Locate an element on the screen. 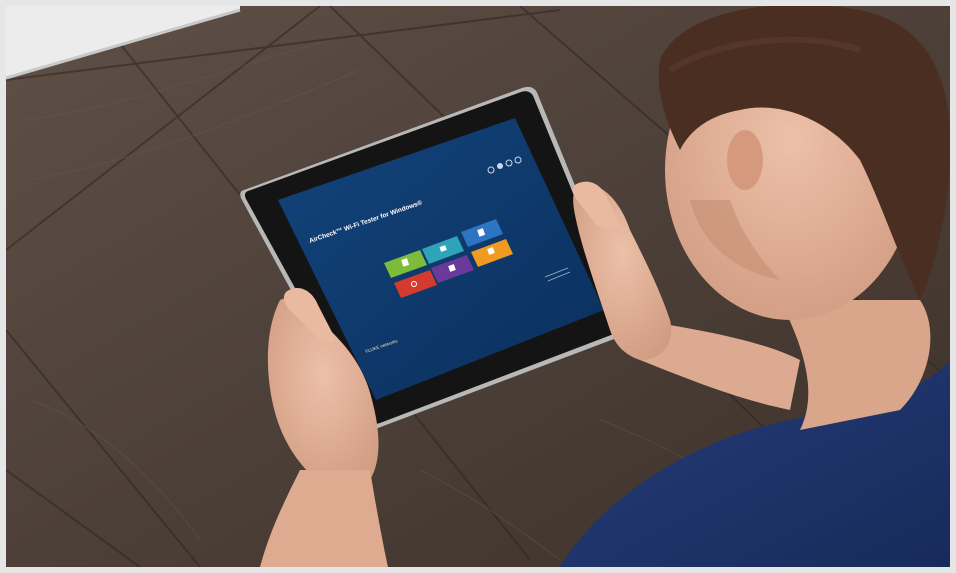  help-icon is located at coordinates (500, 166).